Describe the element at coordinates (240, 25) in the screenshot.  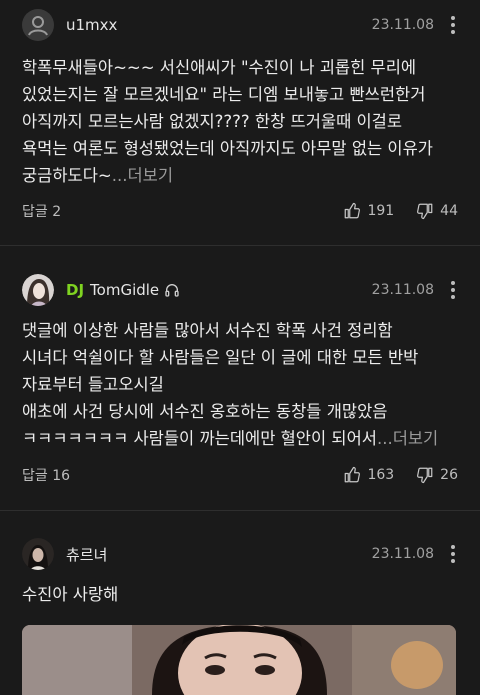
I see `comment-header: u1mxx 23.11.08` at that location.